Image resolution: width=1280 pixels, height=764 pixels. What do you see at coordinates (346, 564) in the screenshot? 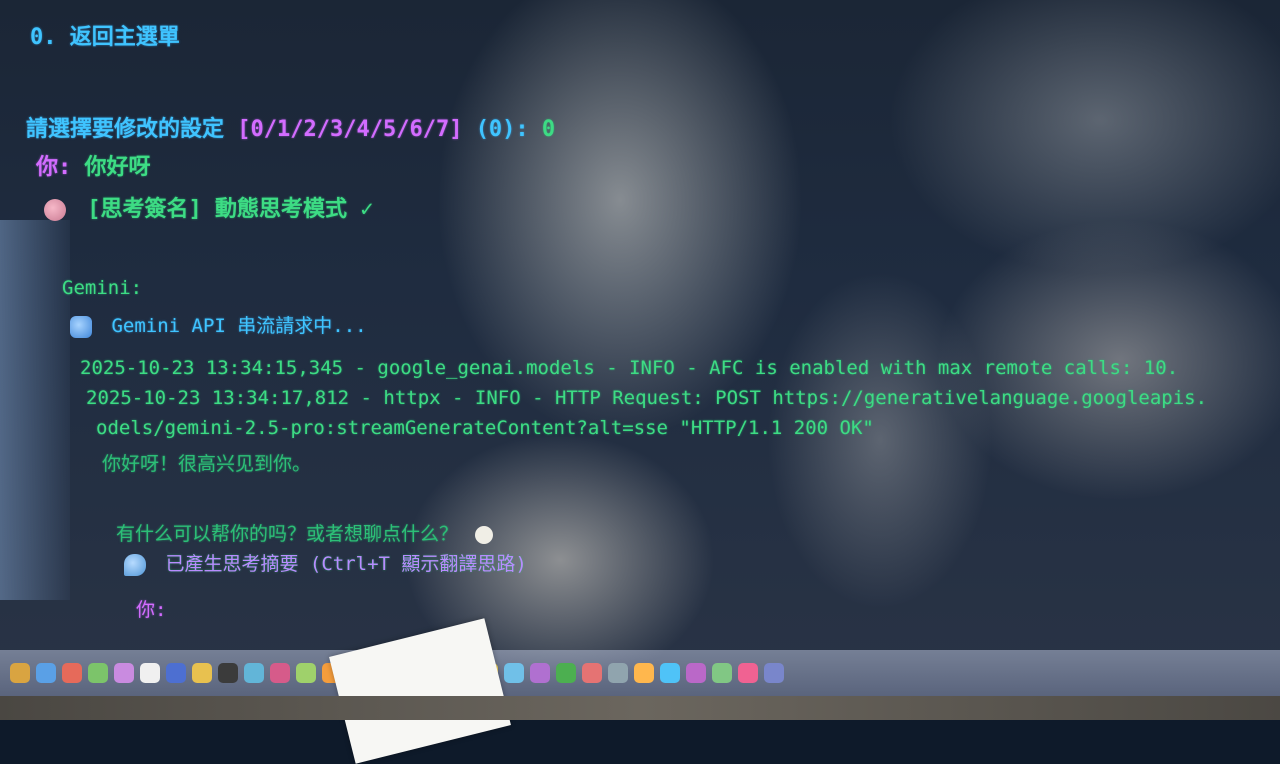
I see `summary-notice: 已產生思考摘要 (Ctrl+T 顯示翻譯思路)` at bounding box center [346, 564].